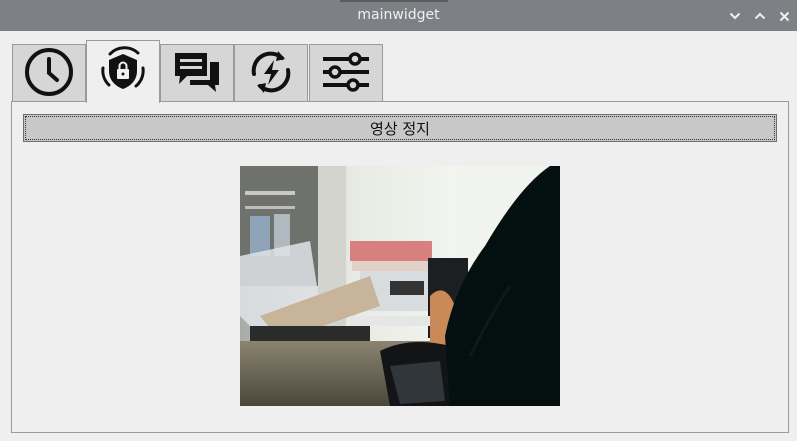  I want to click on title-bar-accent, so click(394, 1).